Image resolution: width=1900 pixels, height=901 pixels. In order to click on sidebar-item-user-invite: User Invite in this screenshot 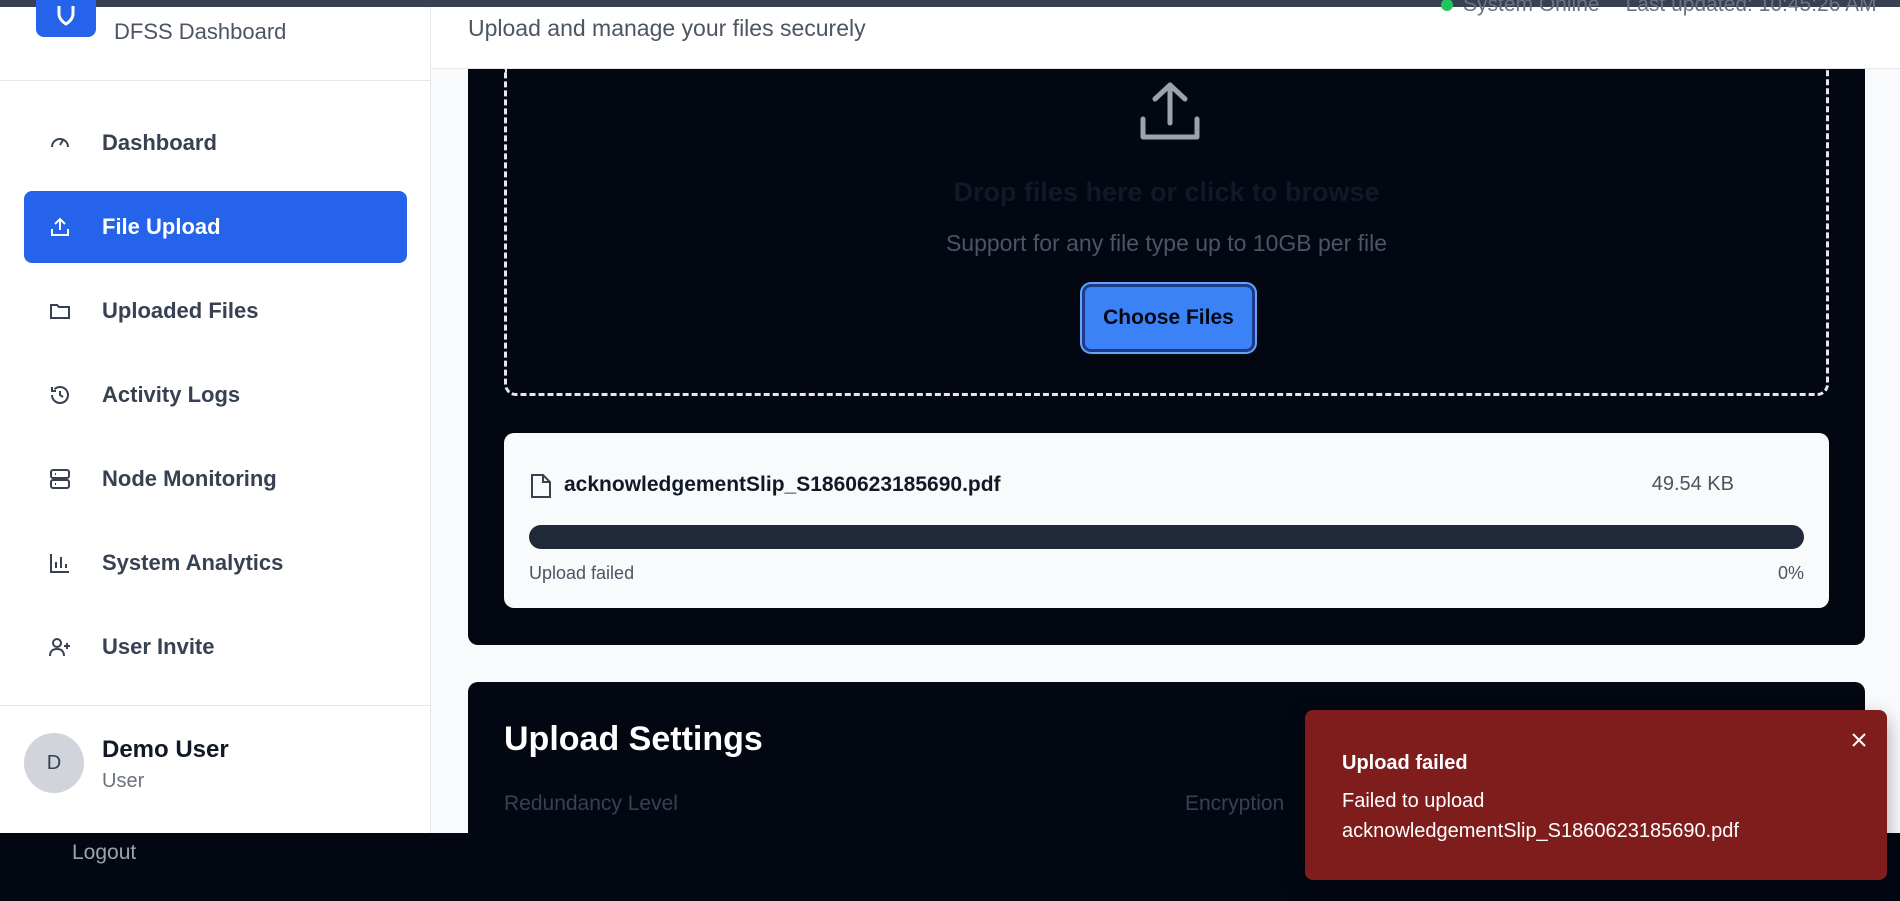, I will do `click(215, 647)`.